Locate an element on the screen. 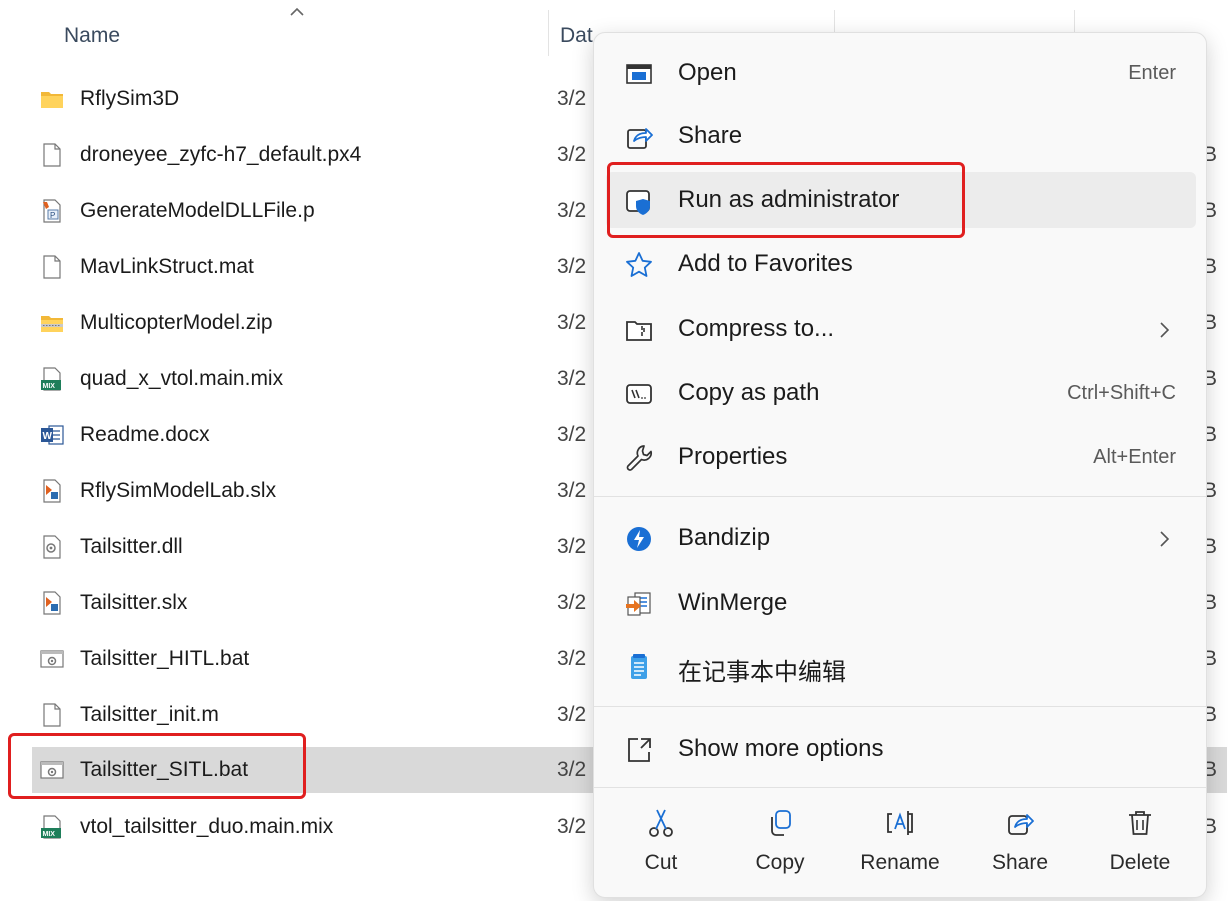 This screenshot has width=1232, height=901. rename-icon is located at coordinates (900, 823).